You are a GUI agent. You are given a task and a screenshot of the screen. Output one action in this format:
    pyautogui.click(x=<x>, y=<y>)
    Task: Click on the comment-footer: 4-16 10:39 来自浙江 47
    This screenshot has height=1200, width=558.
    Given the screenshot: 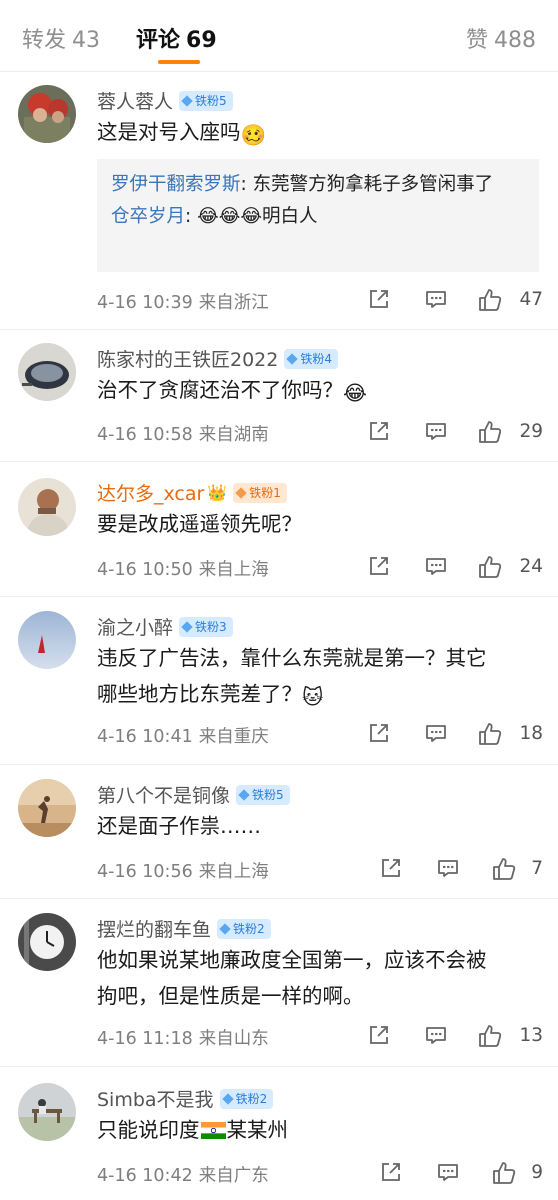 What is the action you would take?
    pyautogui.click(x=320, y=301)
    